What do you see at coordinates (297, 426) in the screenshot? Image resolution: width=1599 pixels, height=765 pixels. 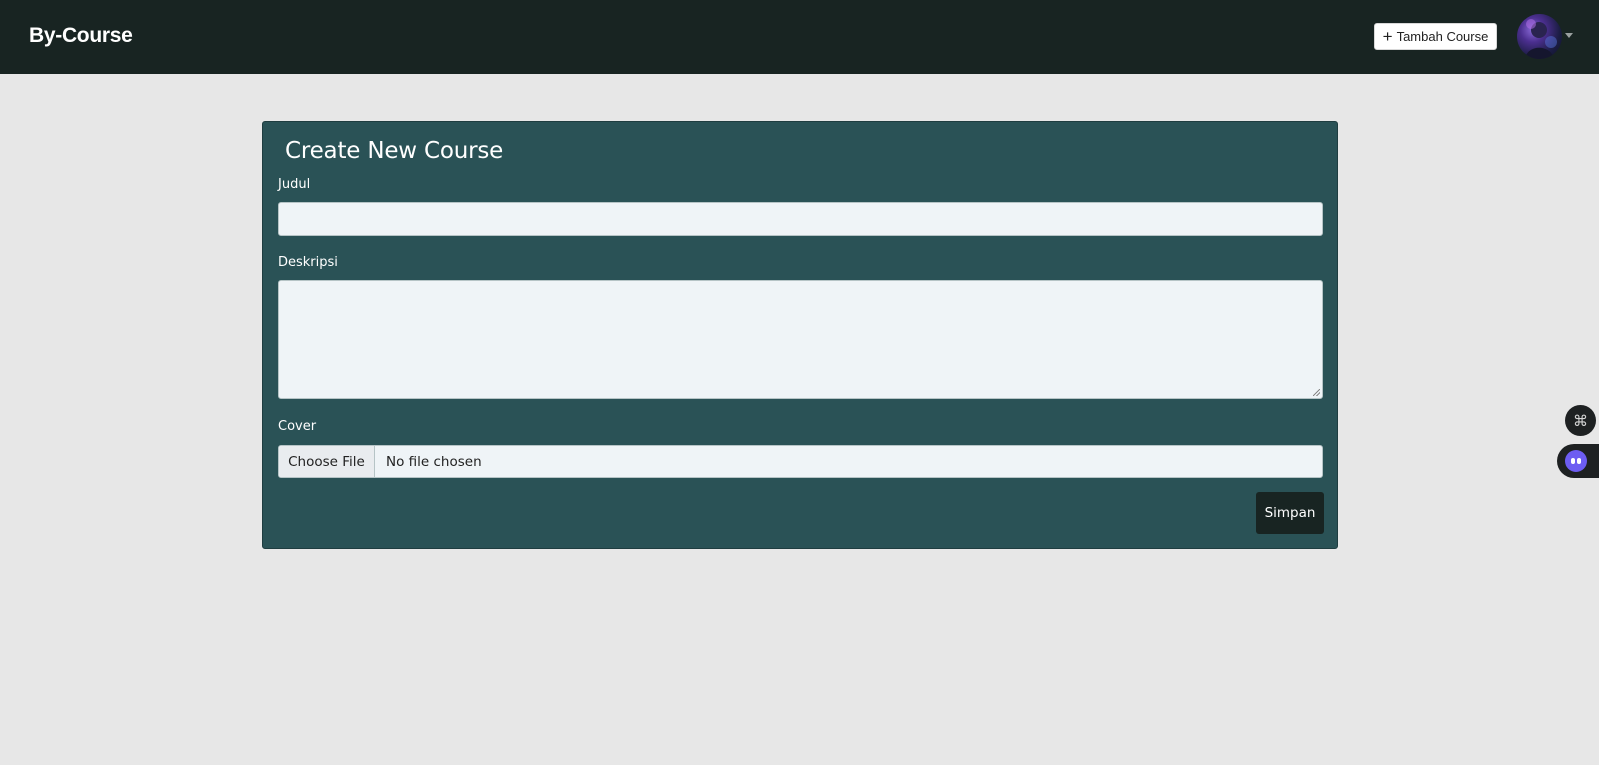 I see `cover-label: Cover` at bounding box center [297, 426].